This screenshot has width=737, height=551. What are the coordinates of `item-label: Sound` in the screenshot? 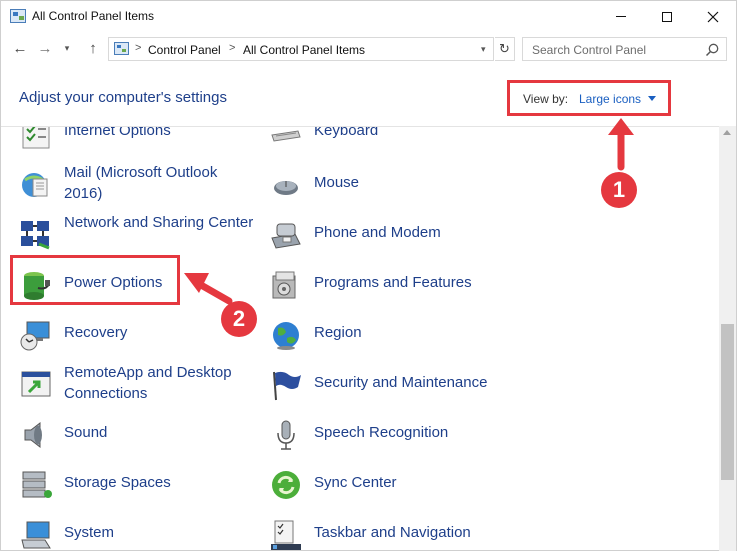 It's located at (86, 432).